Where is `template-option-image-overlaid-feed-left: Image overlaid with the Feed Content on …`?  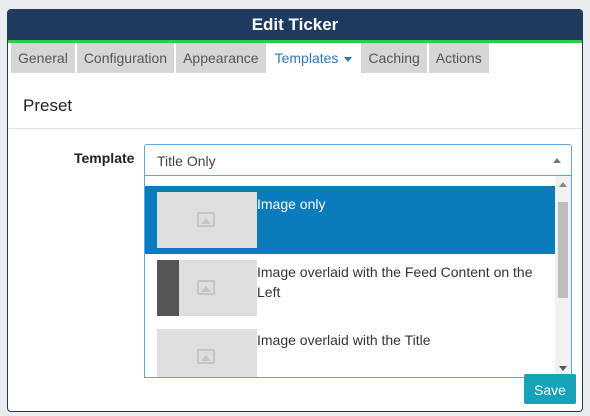
template-option-image-overlaid-feed-left: Image overlaid with the Feed Content on … is located at coordinates (350, 288).